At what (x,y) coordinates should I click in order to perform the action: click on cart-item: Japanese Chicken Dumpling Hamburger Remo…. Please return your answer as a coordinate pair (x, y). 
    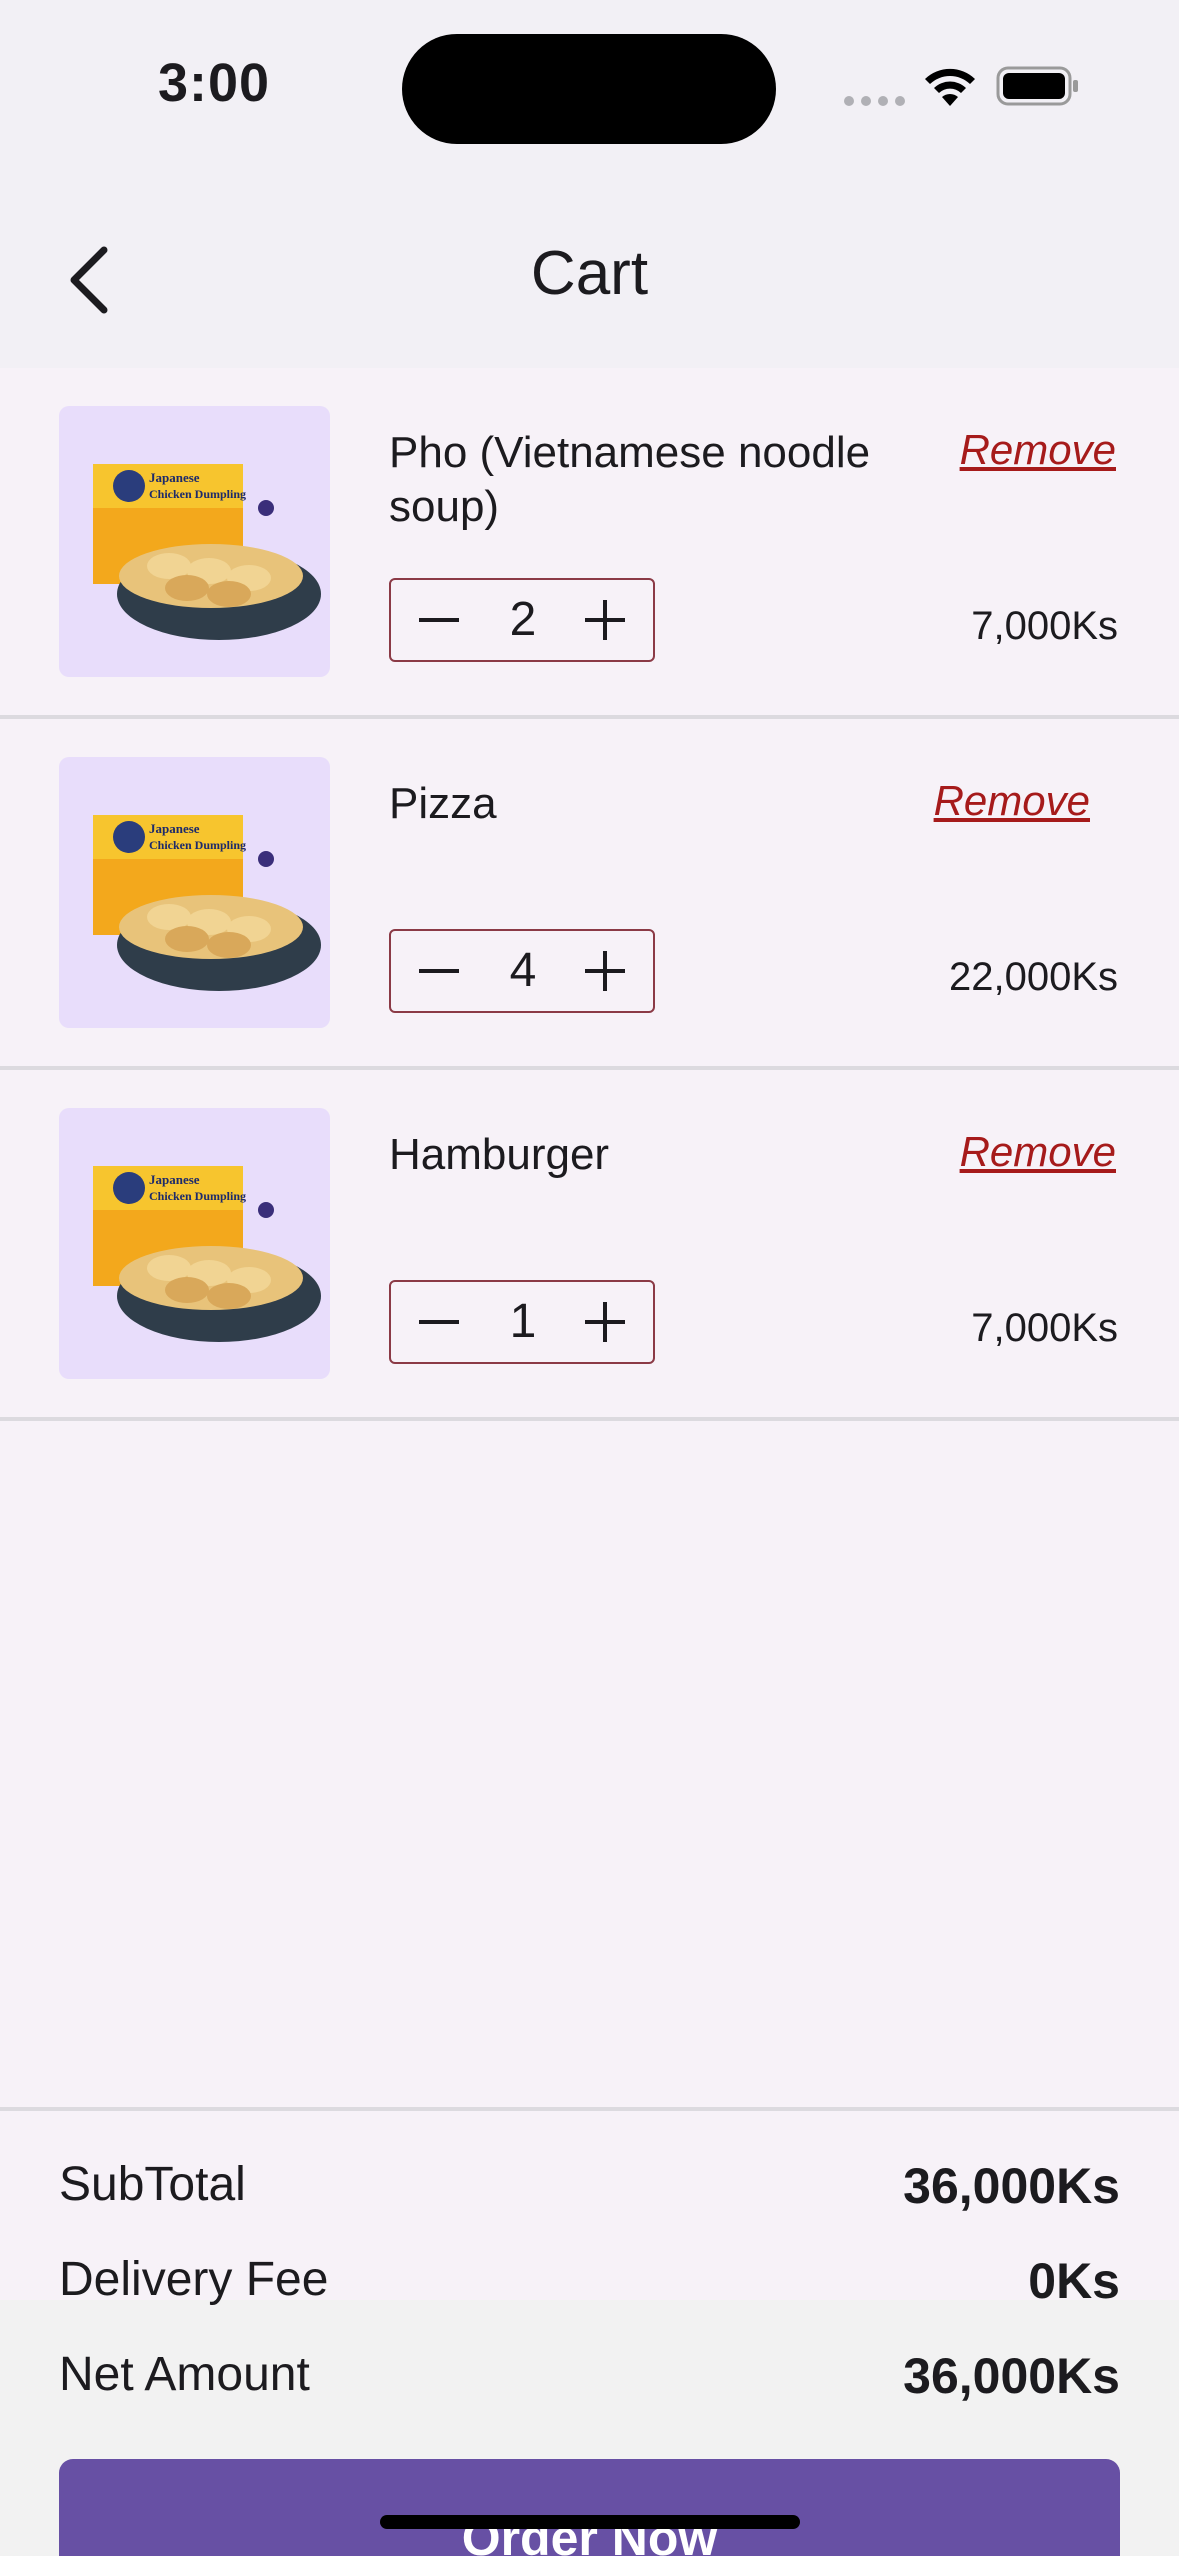
    Looking at the image, I should click on (589, 1245).